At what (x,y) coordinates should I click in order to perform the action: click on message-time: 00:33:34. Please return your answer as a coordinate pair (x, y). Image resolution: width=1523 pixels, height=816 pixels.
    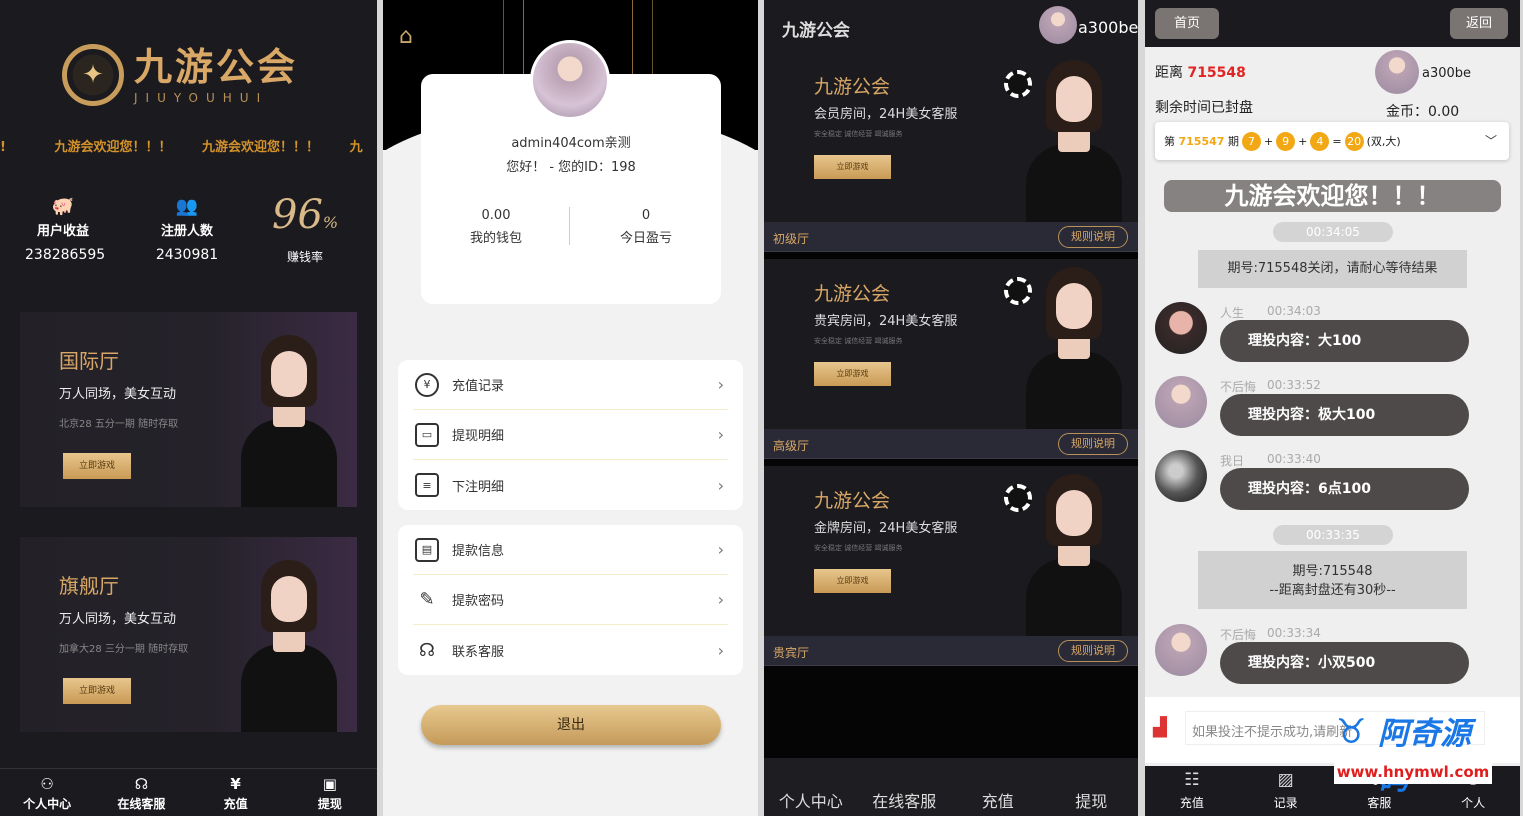
    Looking at the image, I should click on (1294, 633).